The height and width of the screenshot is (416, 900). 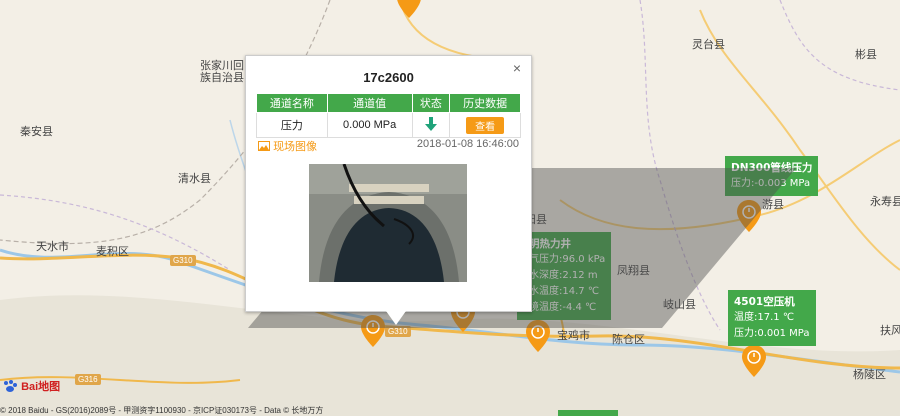 What do you see at coordinates (292, 125) in the screenshot?
I see `channel-name-cell: 压力` at bounding box center [292, 125].